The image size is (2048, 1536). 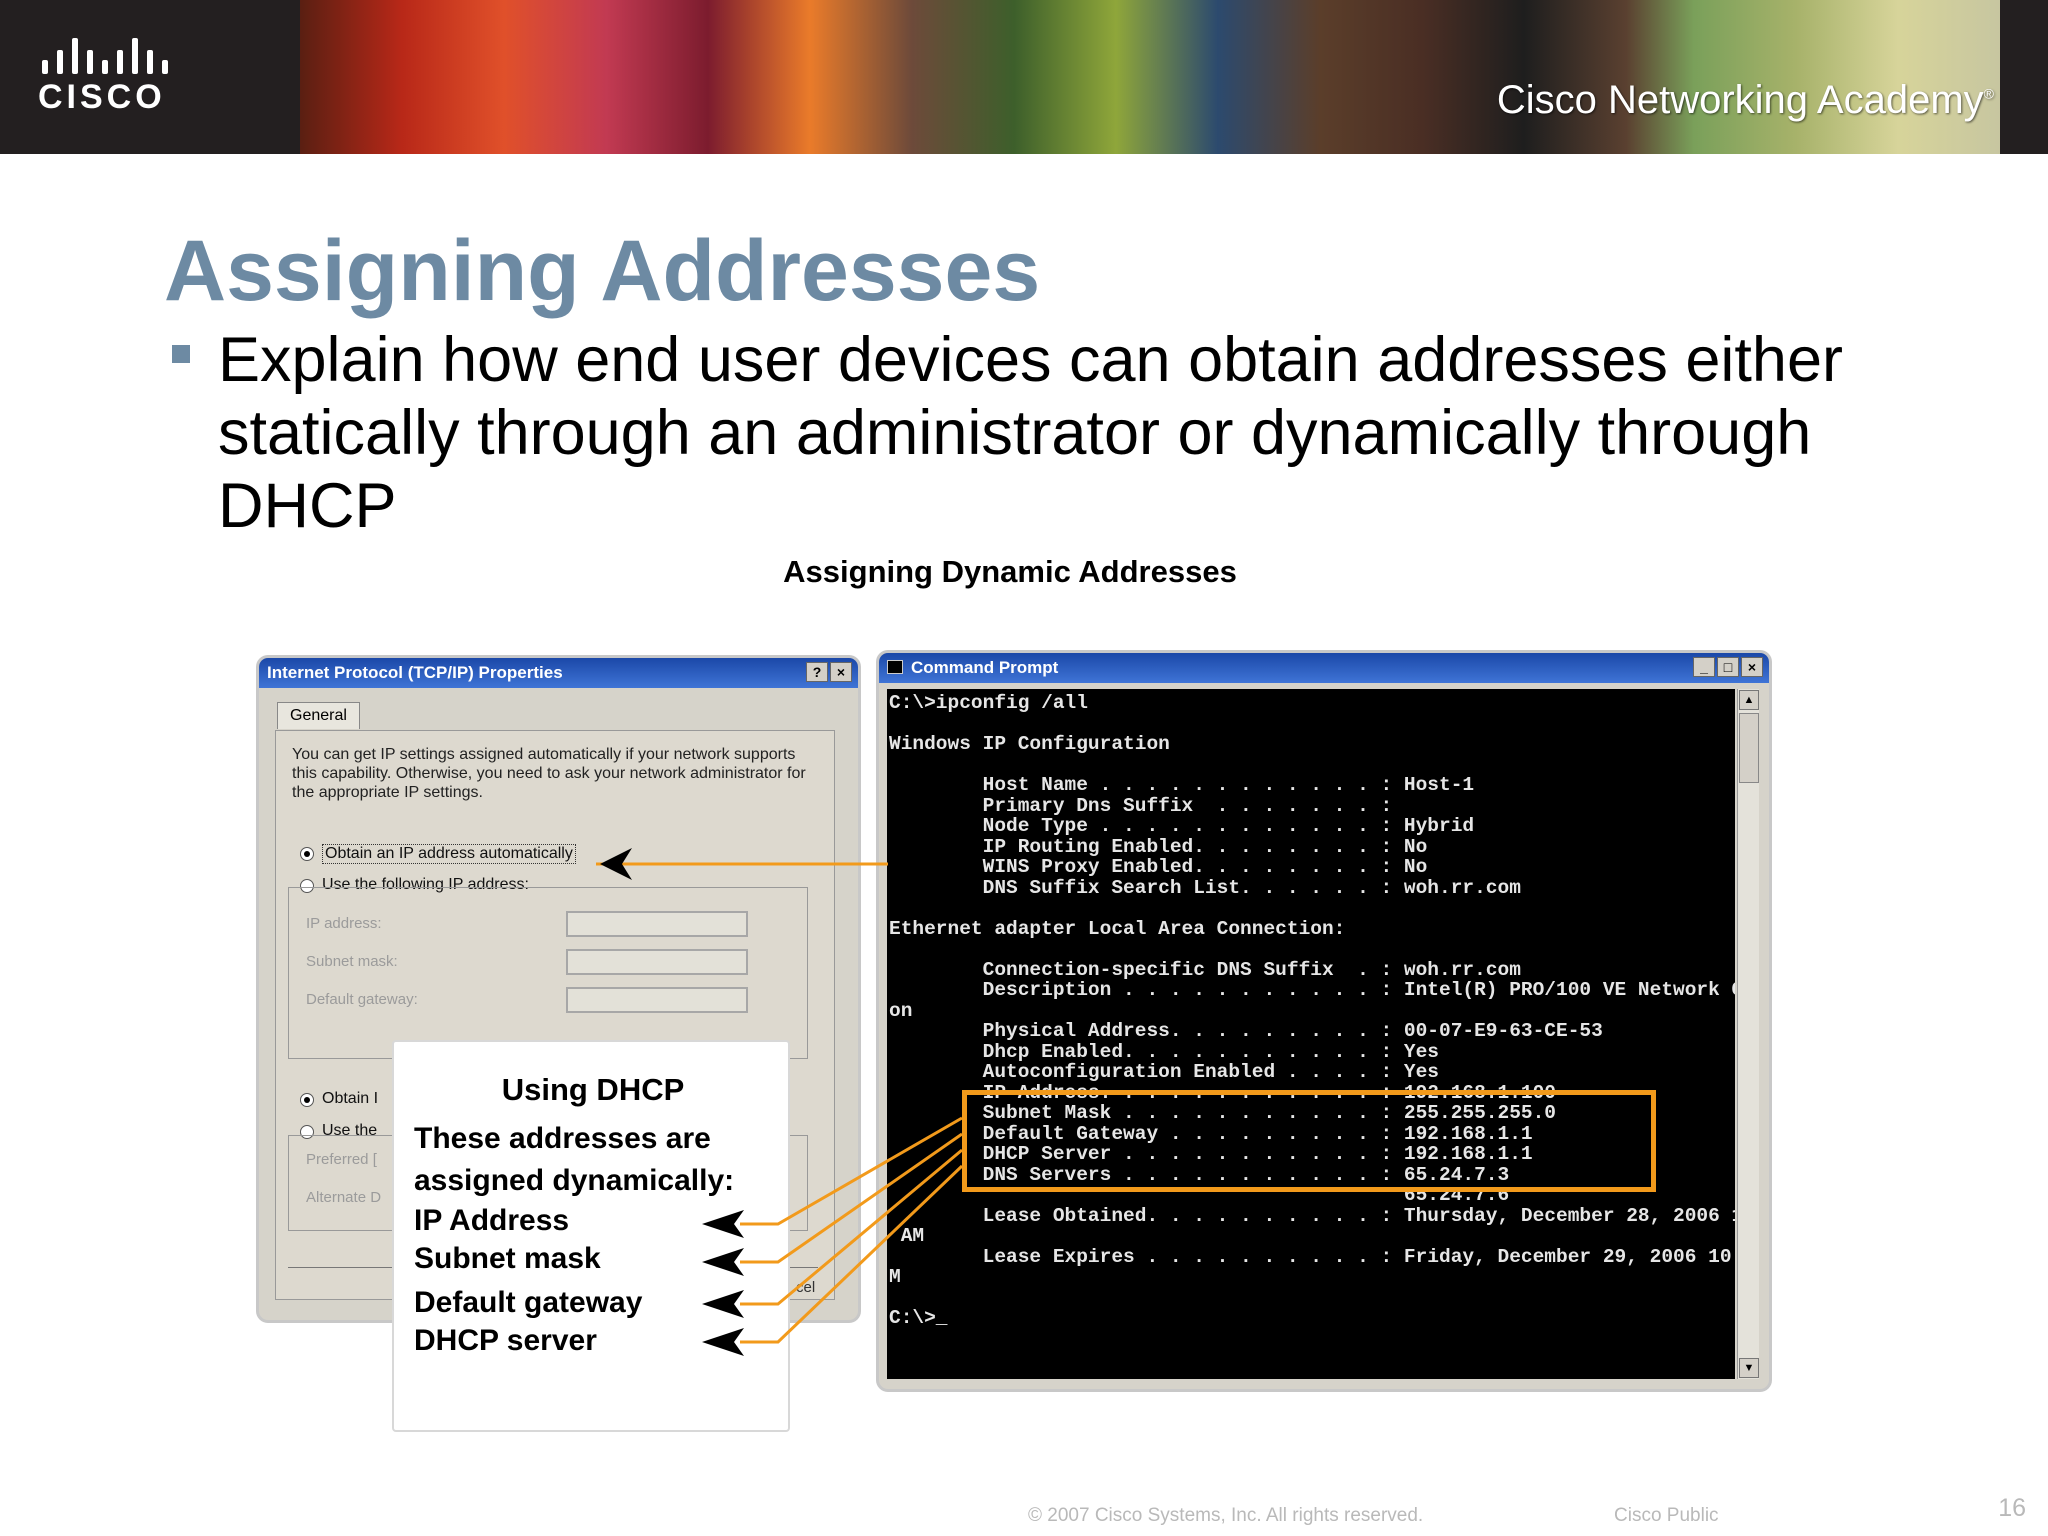 What do you see at coordinates (1141, 805) in the screenshot?
I see `console-line: Primary Dns Suffix . . . . . . . :` at bounding box center [1141, 805].